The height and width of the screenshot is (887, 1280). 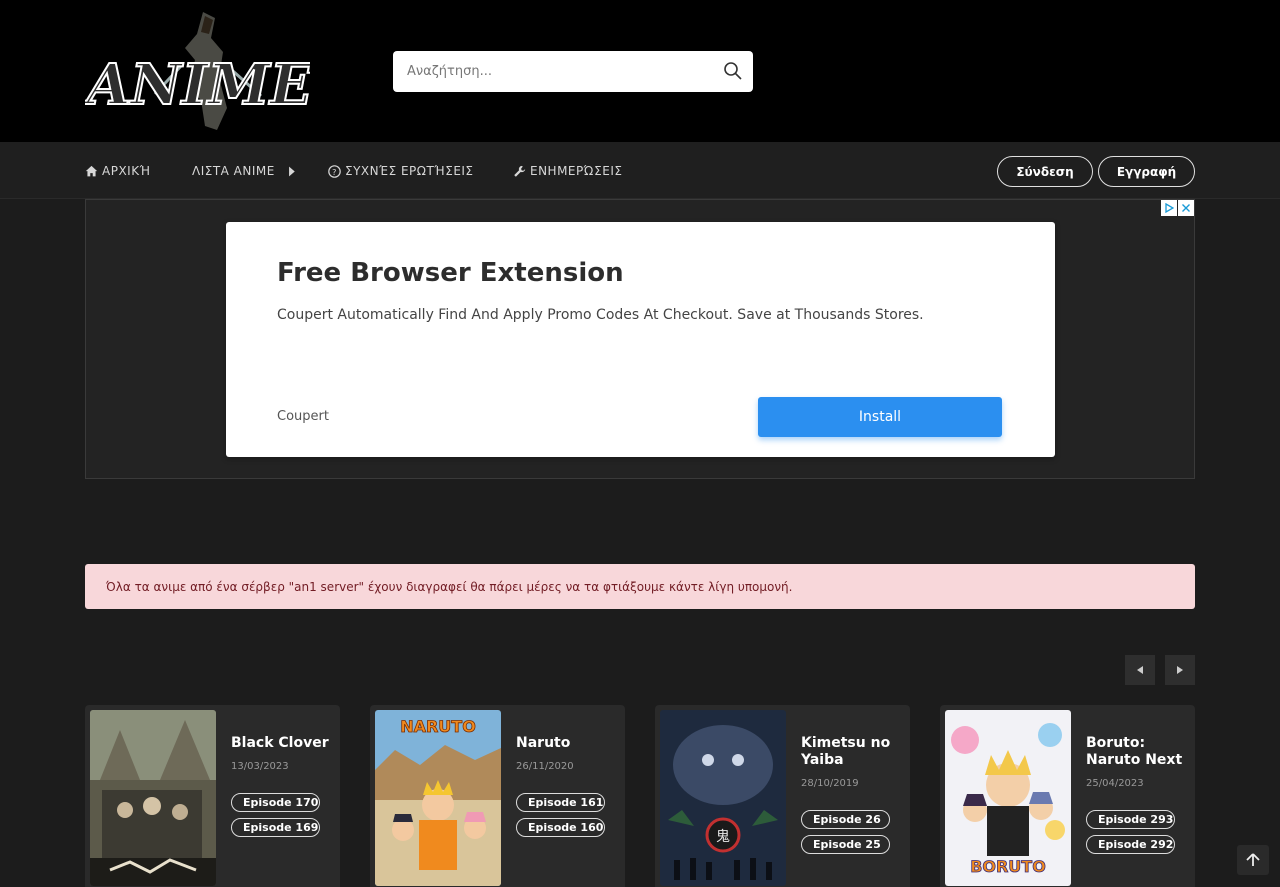 I want to click on episode-badge: Episode 170, so click(x=275, y=802).